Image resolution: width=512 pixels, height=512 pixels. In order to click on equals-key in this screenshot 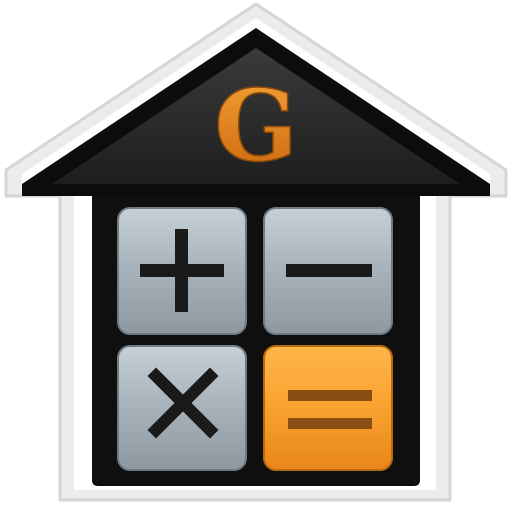, I will do `click(328, 408)`.